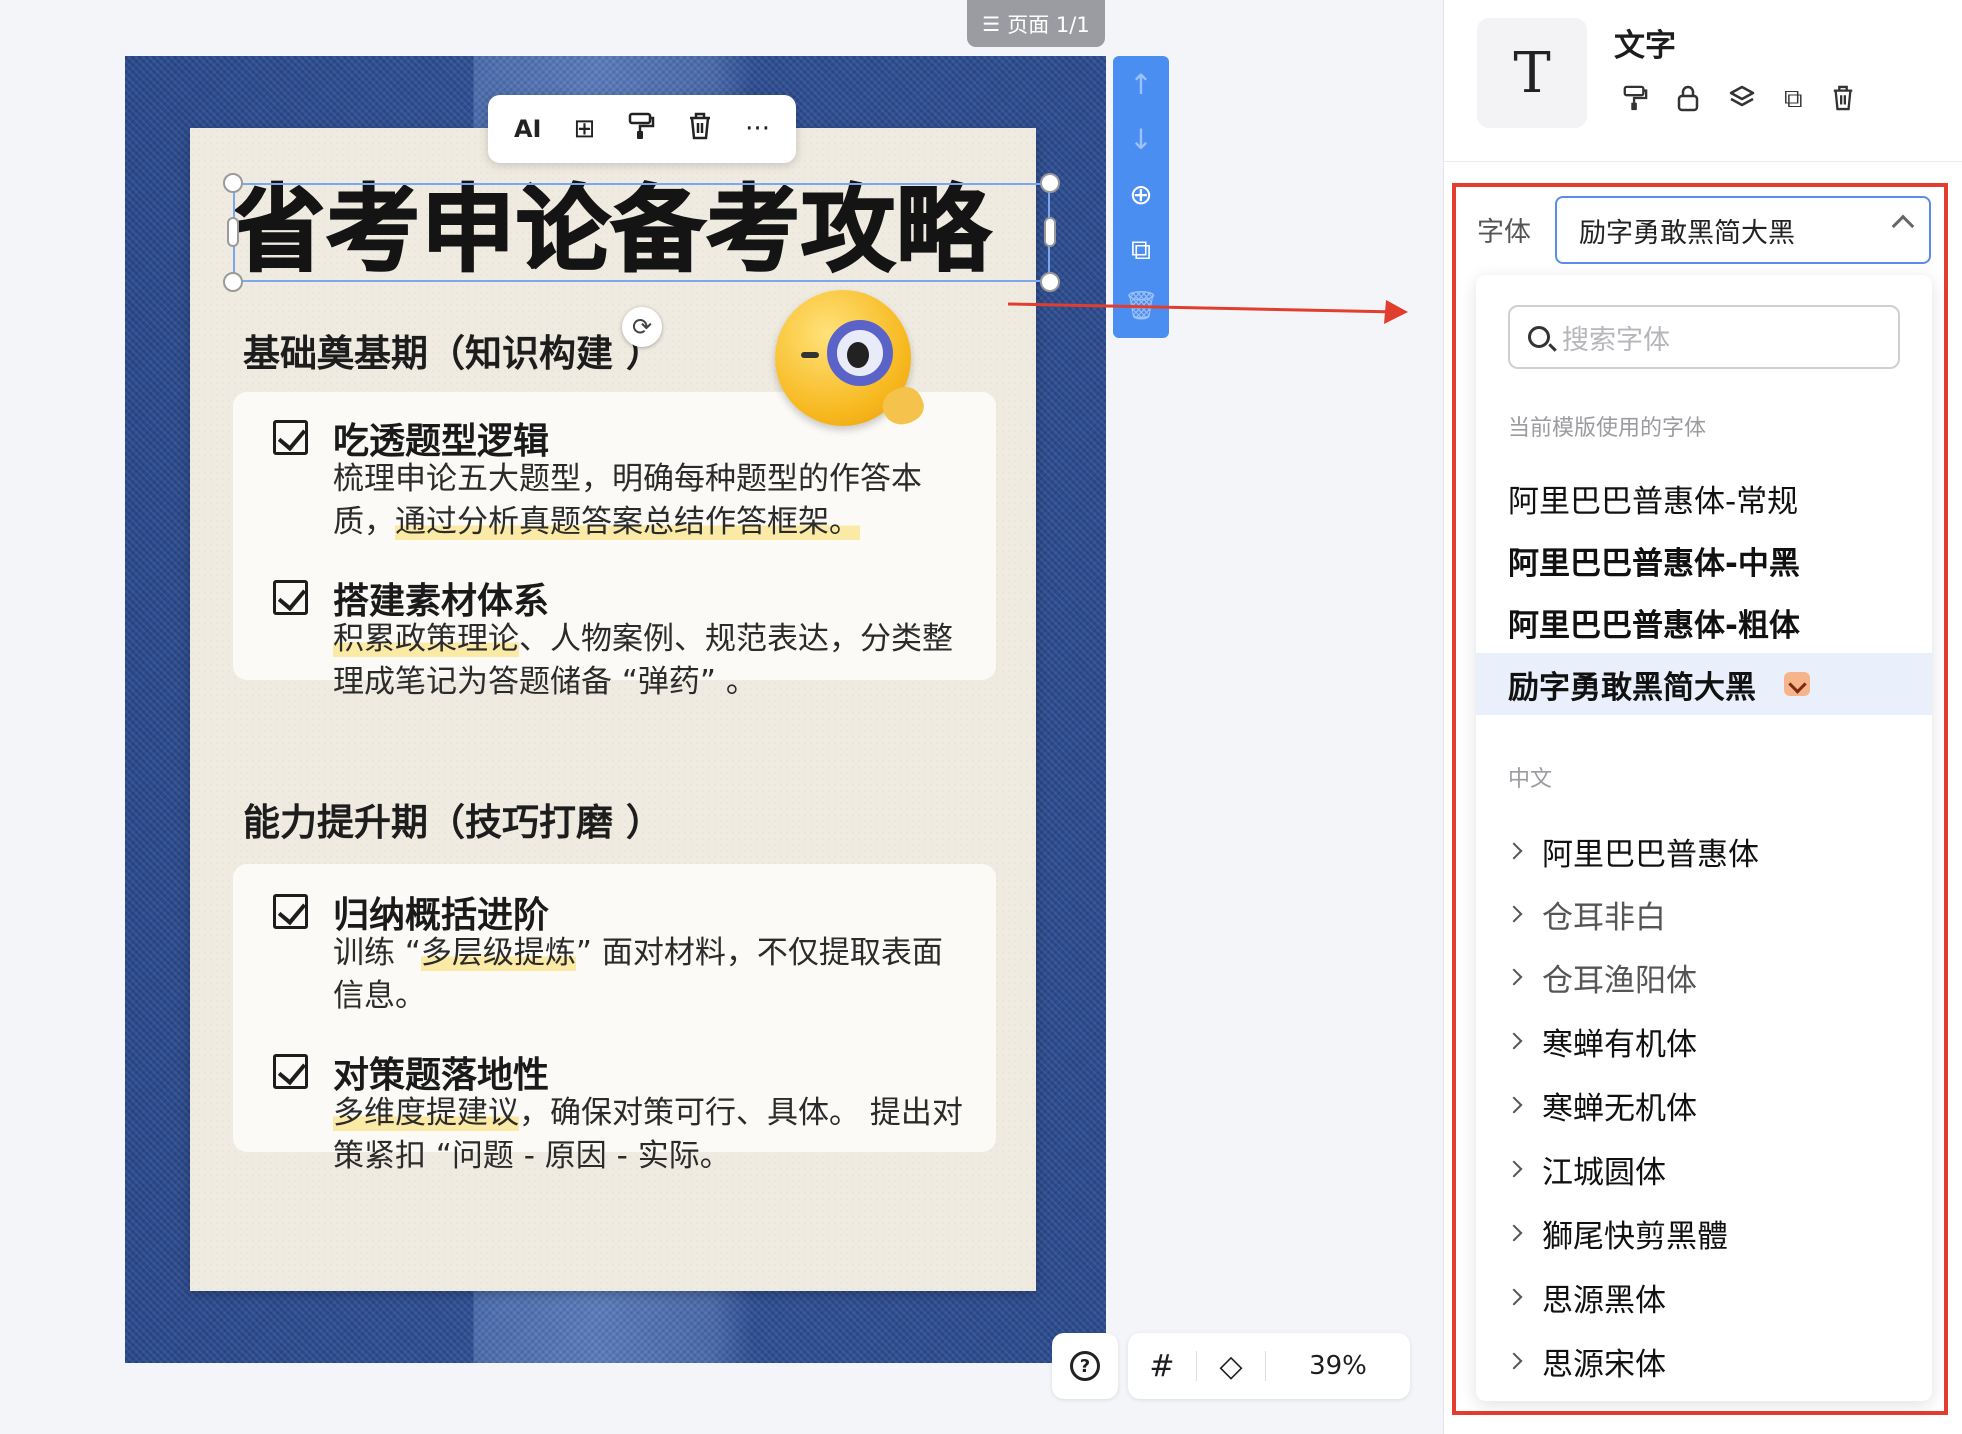  Describe the element at coordinates (441, 912) in the screenshot. I see `item-heading: 归纳概括进阶` at that location.